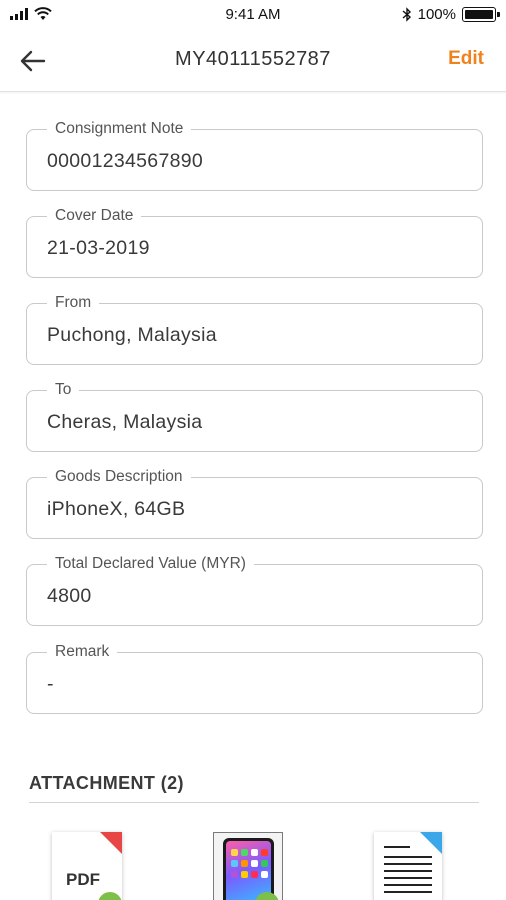  I want to click on field-label: Cover Date, so click(94, 216).